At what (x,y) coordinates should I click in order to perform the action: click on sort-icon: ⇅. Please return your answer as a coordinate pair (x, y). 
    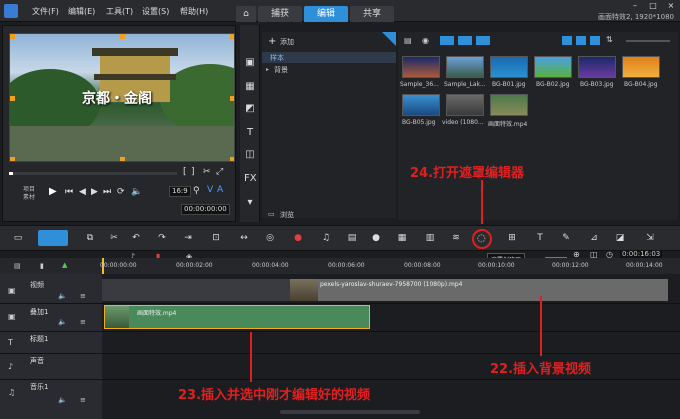
    Looking at the image, I should click on (609, 39).